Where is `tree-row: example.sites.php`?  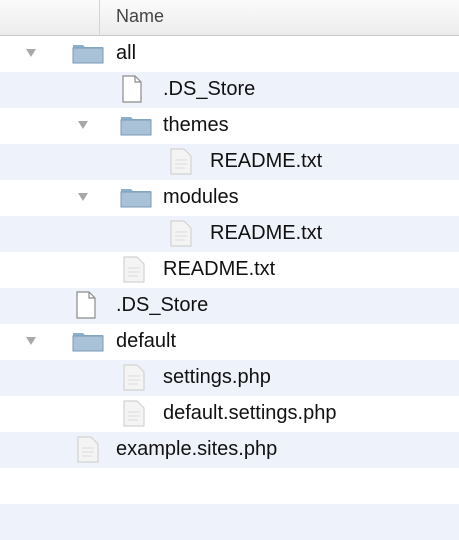 tree-row: example.sites.php is located at coordinates (229, 450).